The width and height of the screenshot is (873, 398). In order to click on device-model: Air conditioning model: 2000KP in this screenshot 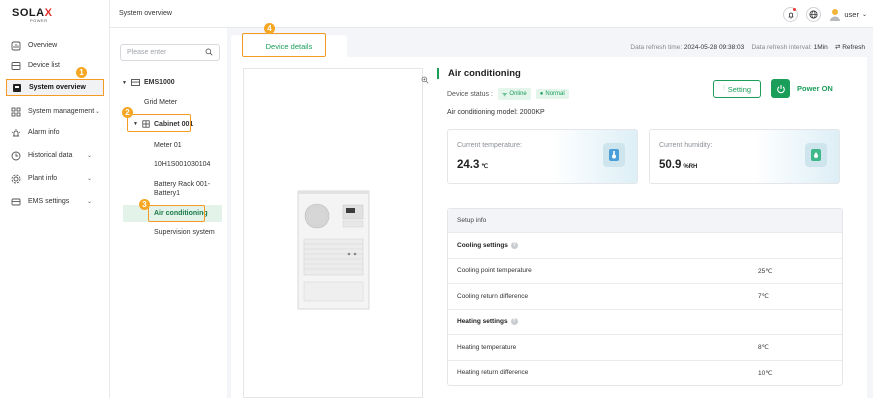, I will do `click(496, 112)`.